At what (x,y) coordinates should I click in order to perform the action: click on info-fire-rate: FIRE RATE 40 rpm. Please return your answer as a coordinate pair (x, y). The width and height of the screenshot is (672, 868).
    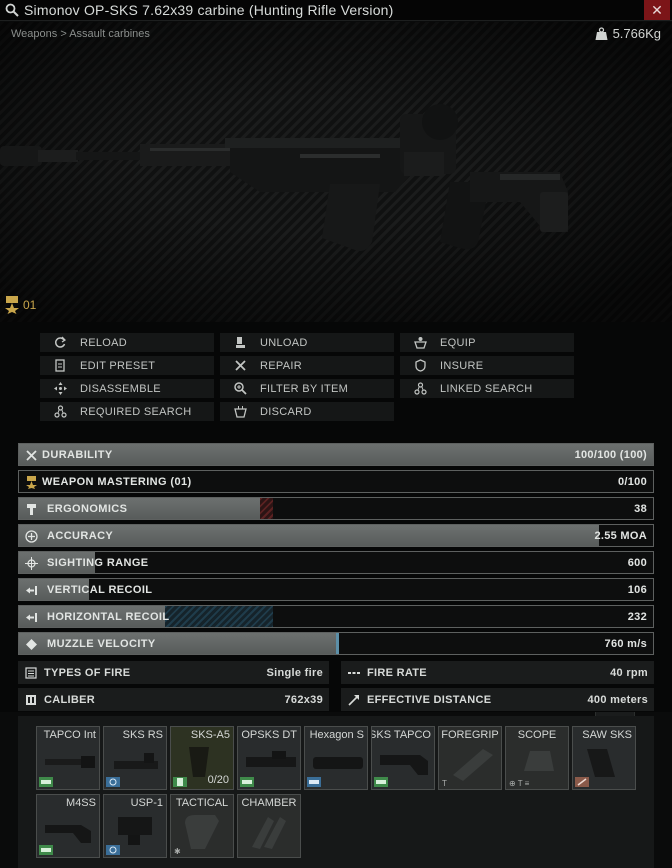
    Looking at the image, I should click on (497, 672).